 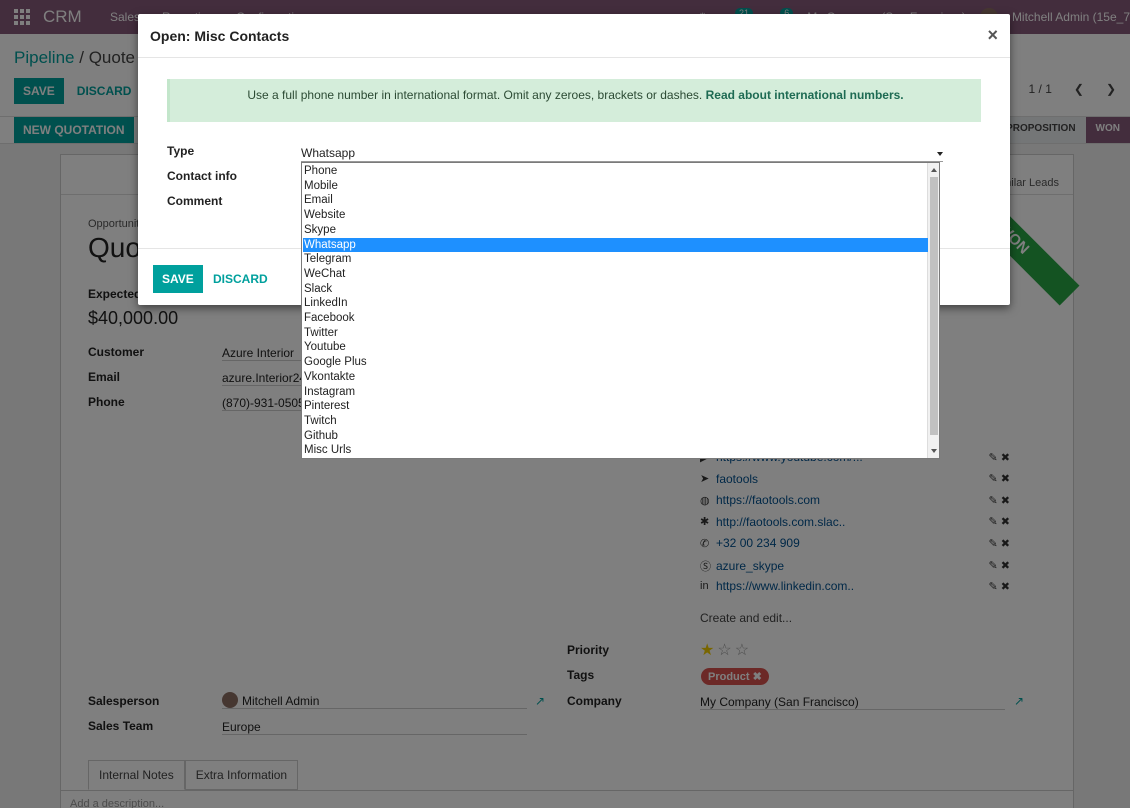 What do you see at coordinates (992, 35) in the screenshot?
I see `close-icon: ×` at bounding box center [992, 35].